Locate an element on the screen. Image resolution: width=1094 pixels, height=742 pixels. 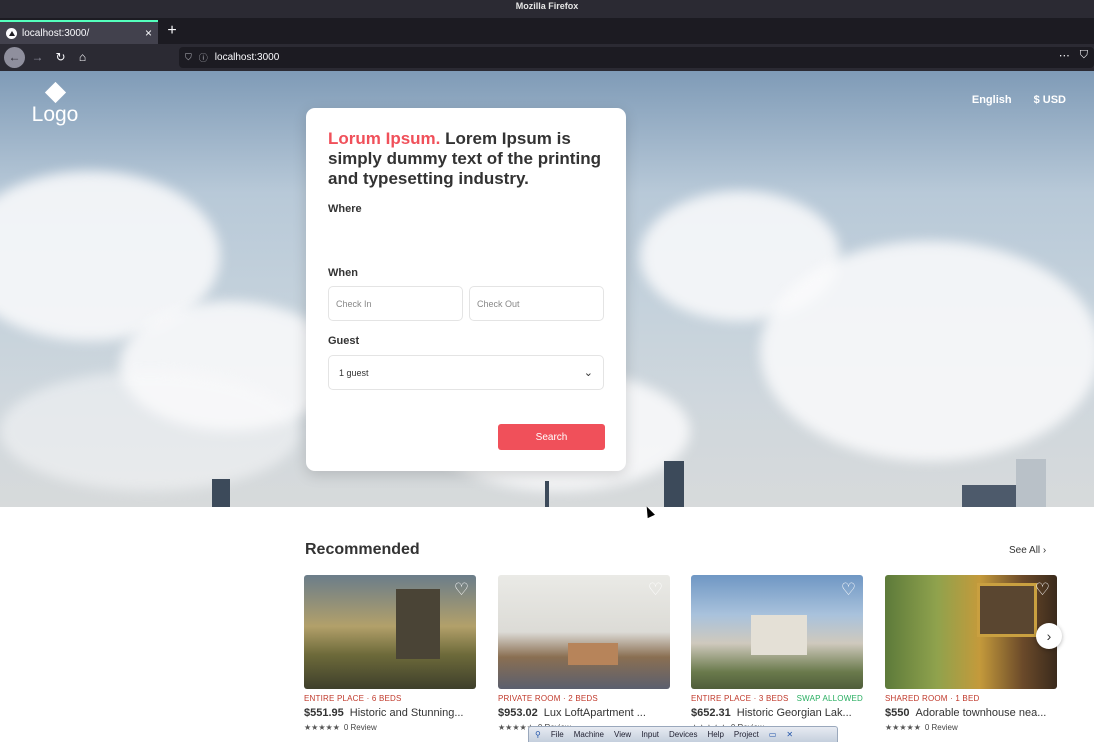
shield-icon: ⛉ is located at coordinates (188, 57).